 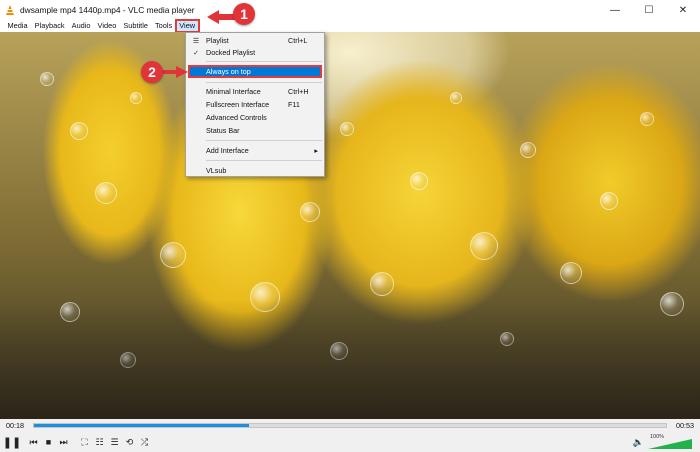 What do you see at coordinates (114, 442) in the screenshot?
I see `playlist-toggle-icon: ☰` at bounding box center [114, 442].